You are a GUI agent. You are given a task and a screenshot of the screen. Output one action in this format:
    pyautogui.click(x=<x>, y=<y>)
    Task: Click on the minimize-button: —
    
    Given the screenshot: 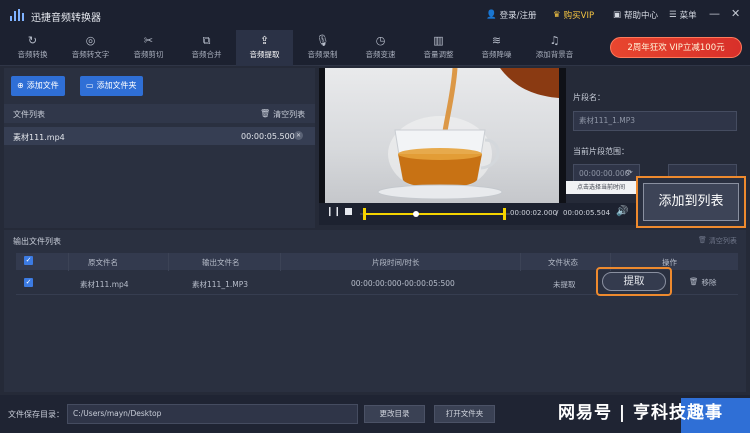 What is the action you would take?
    pyautogui.click(x=714, y=13)
    